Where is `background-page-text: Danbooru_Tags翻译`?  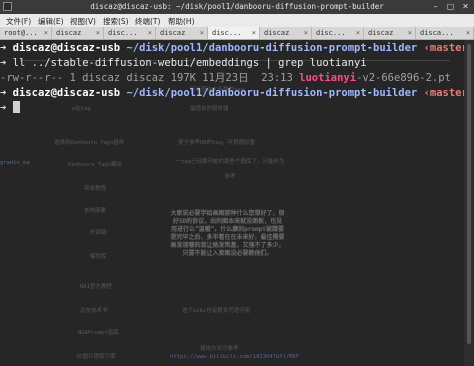
background-page-text: Danbooru_Tags翻译 is located at coordinates (95, 165).